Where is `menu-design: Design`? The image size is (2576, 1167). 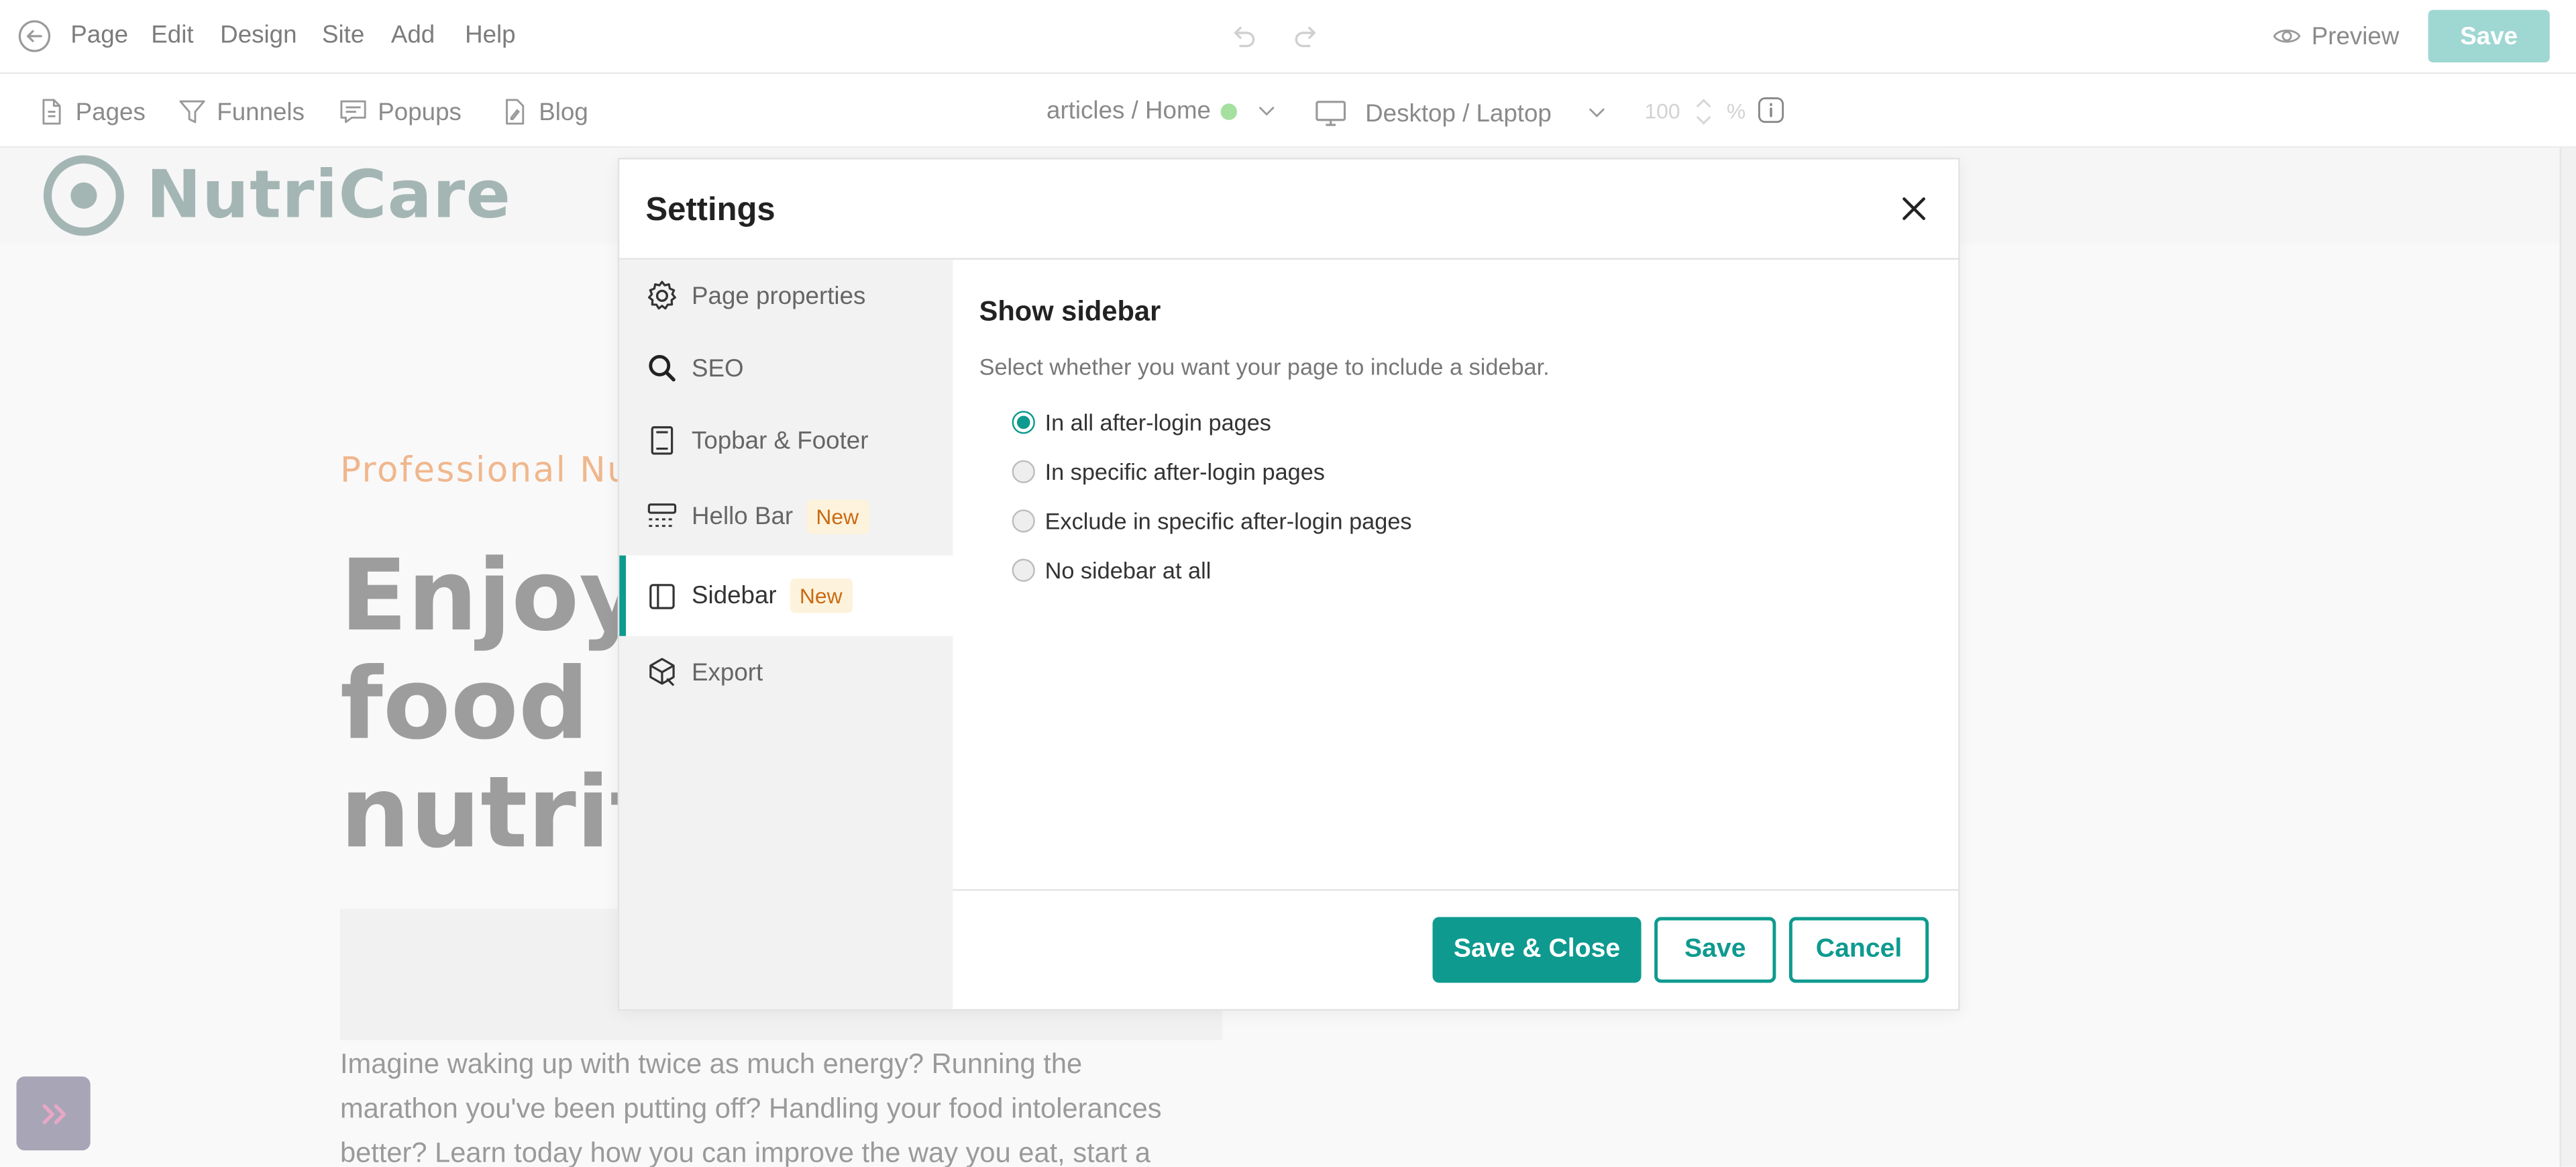 menu-design: Design is located at coordinates (258, 35).